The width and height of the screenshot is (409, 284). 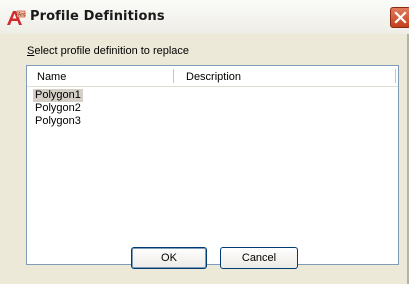 I want to click on list-item-polygon3: Polygon3, so click(x=58, y=121).